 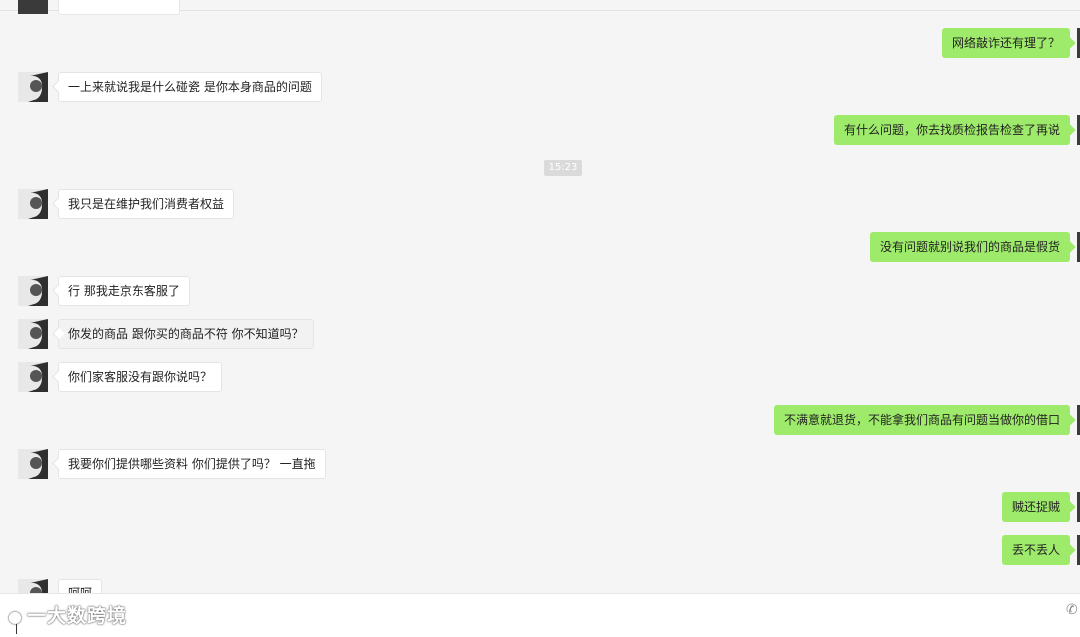 I want to click on phone-icon: ✆, so click(x=1073, y=610).